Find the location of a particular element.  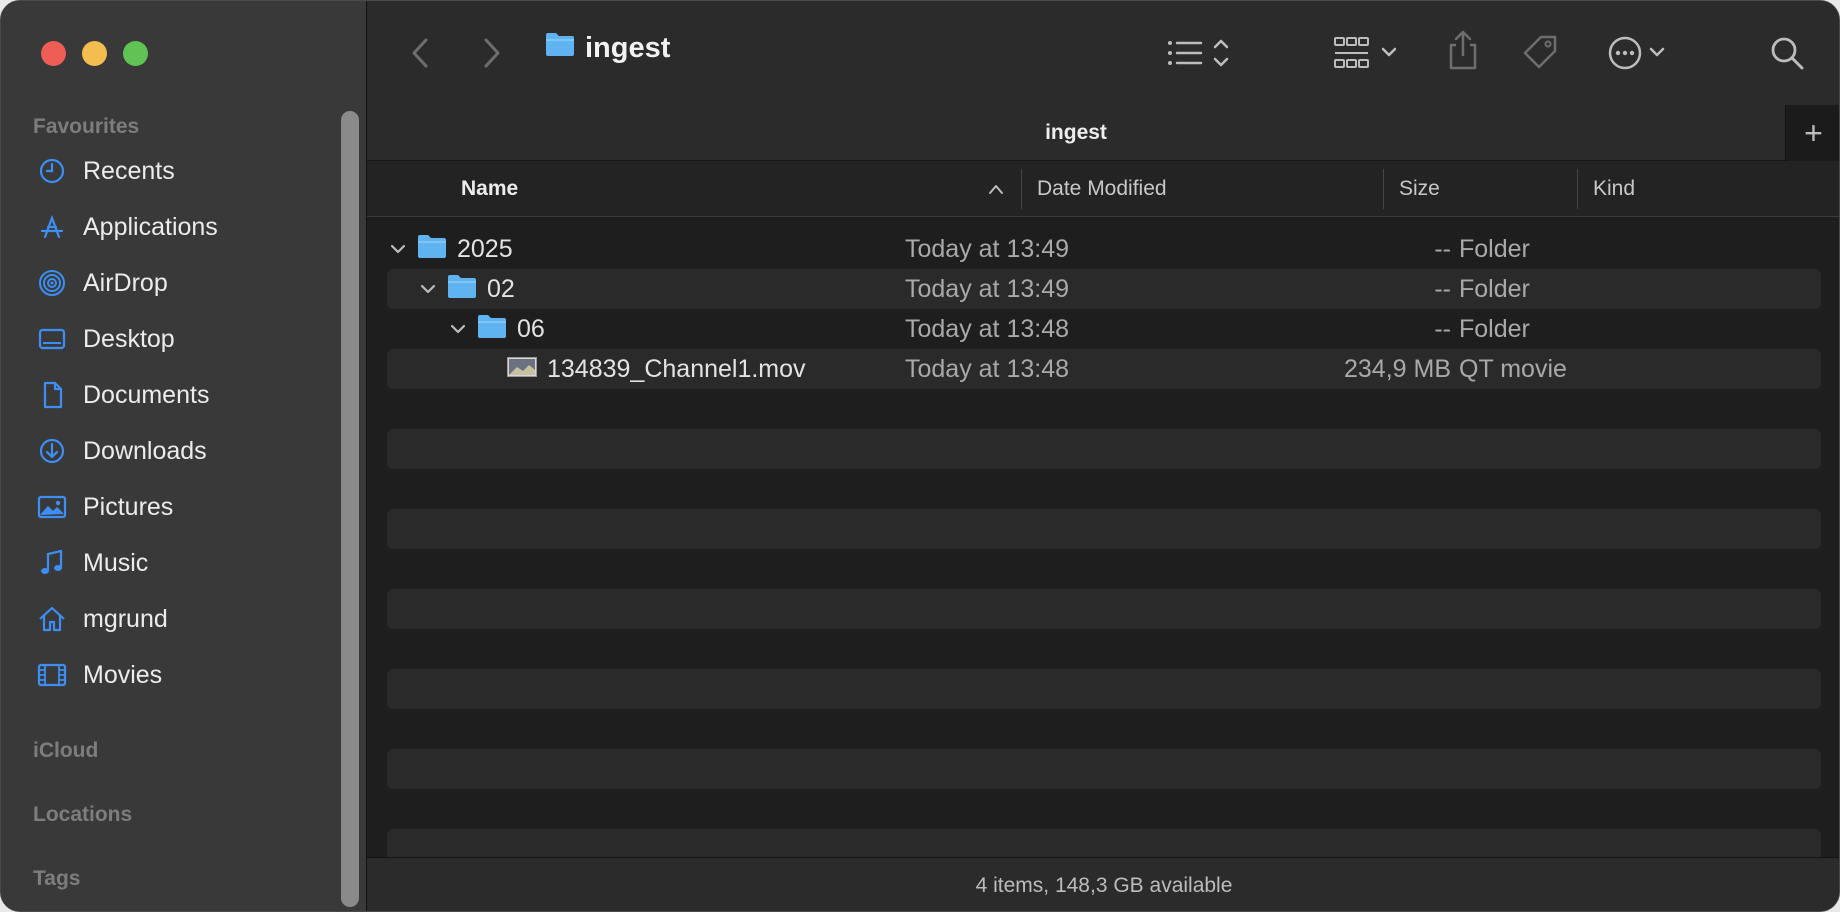

toolbar: ingest is located at coordinates (1103, 53).